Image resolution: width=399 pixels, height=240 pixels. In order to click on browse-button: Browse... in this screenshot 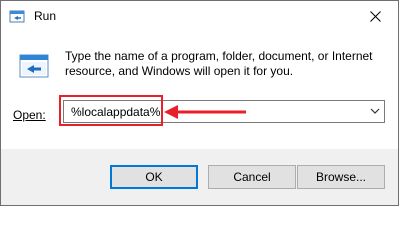, I will do `click(341, 177)`.